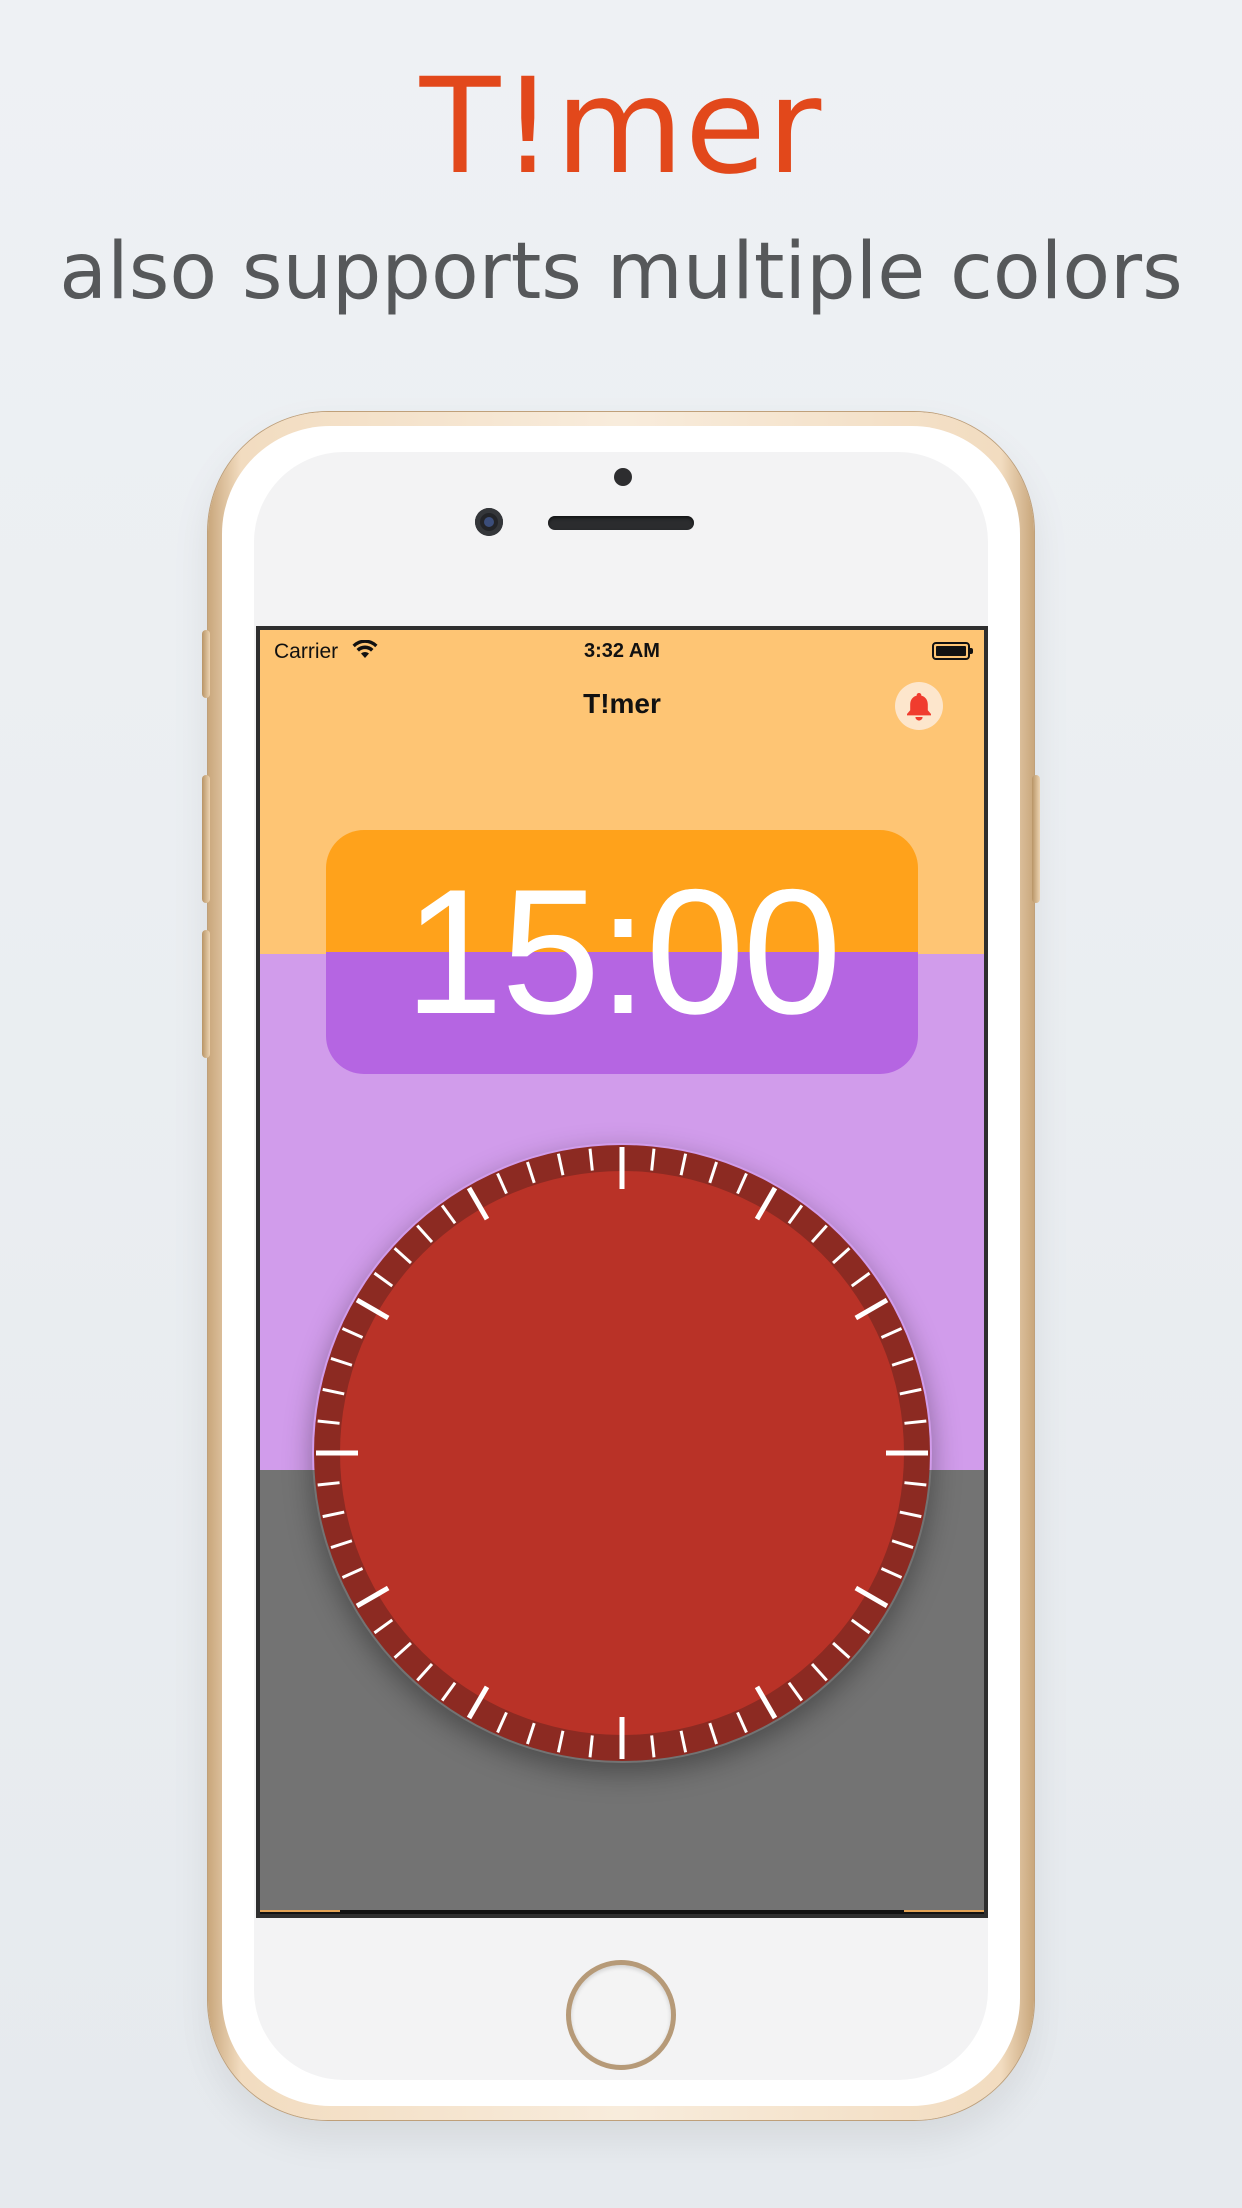 This screenshot has width=1242, height=2208. What do you see at coordinates (206, 664) in the screenshot?
I see `mute-switch` at bounding box center [206, 664].